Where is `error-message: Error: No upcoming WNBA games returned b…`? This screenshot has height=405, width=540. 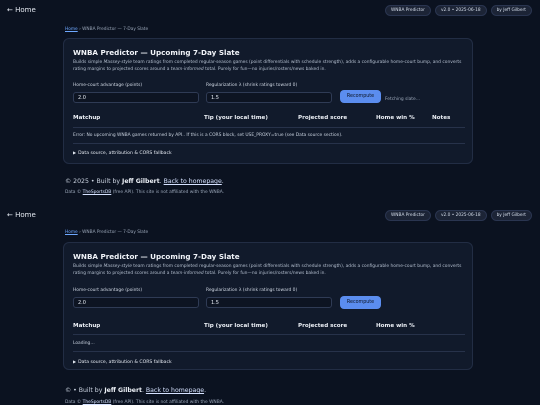 error-message: Error: No upcoming WNBA games returned b… is located at coordinates (208, 135).